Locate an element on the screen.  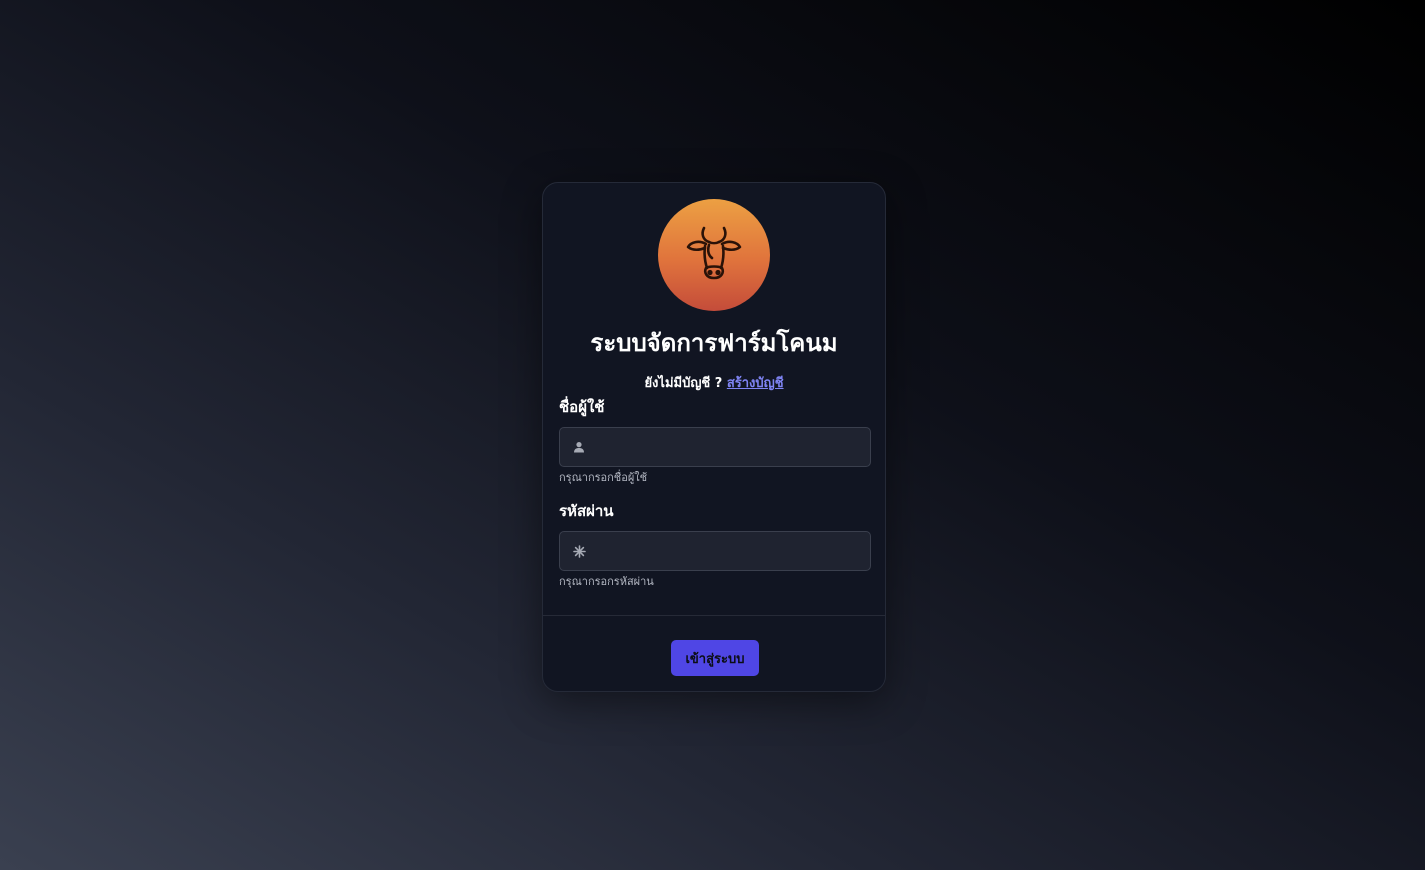
logo is located at coordinates (714, 255).